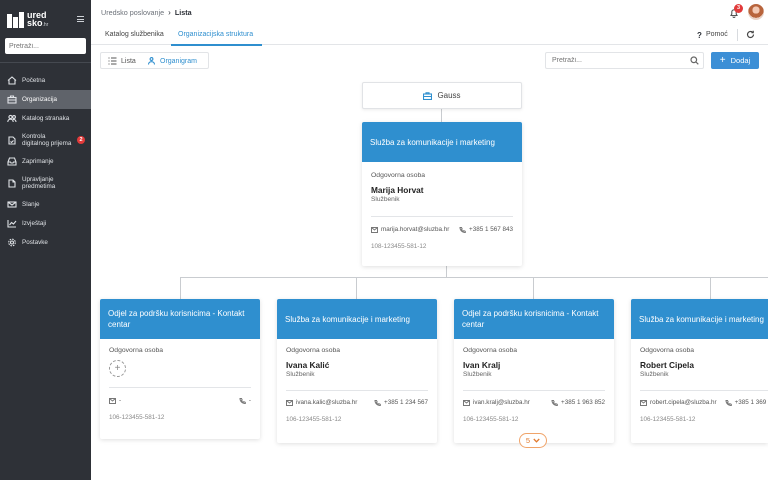  What do you see at coordinates (756, 12) in the screenshot?
I see `user-avatar` at bounding box center [756, 12].